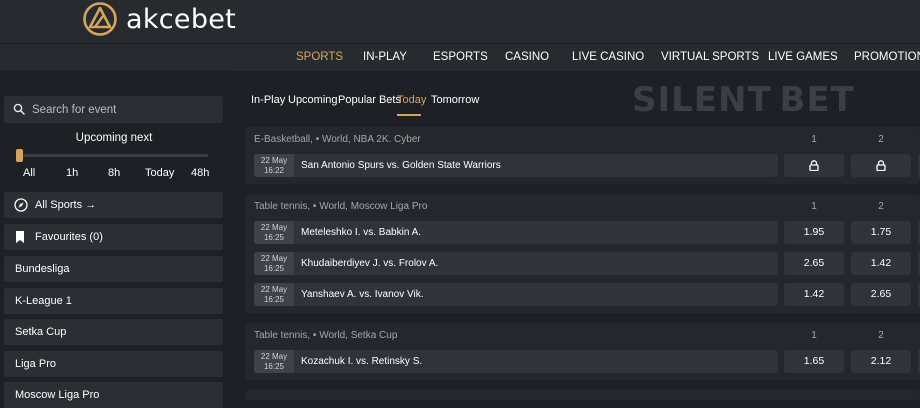 The image size is (920, 408). I want to click on nav-virtual-sports: VIRTUAL SPORTS, so click(710, 57).